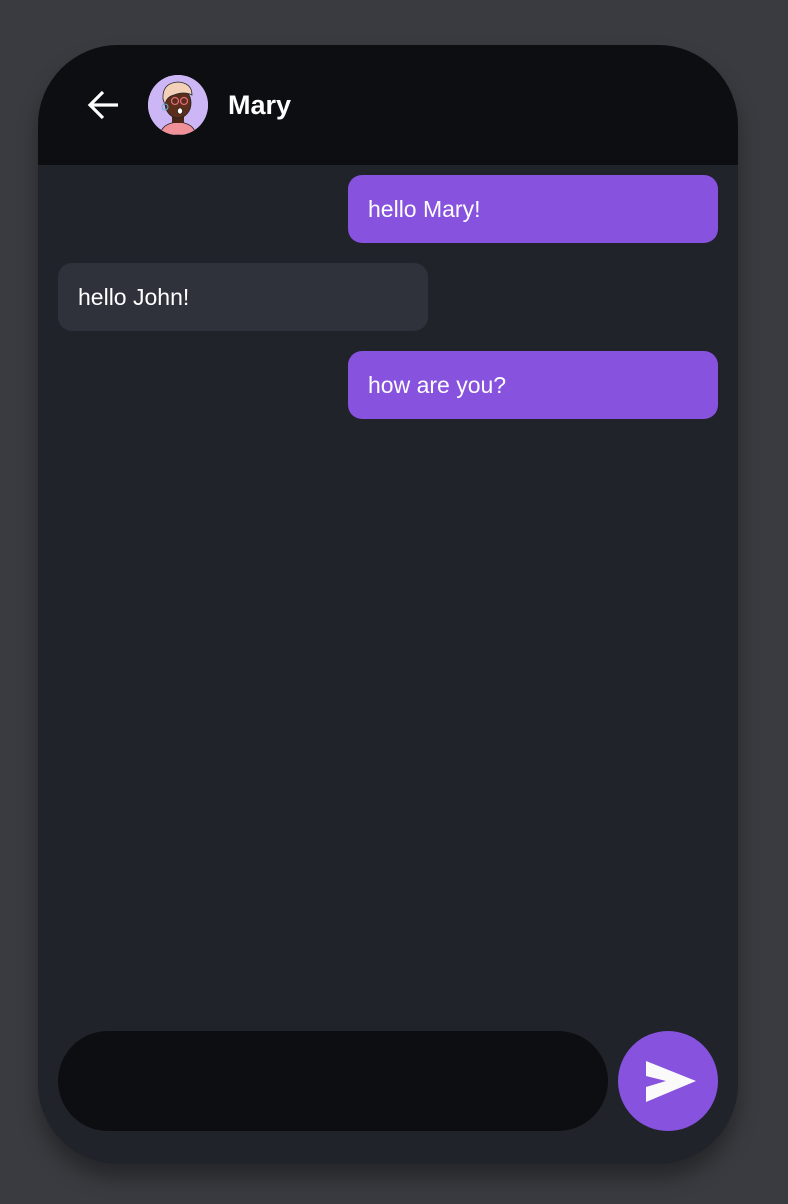 This screenshot has width=788, height=1204. I want to click on avatar, so click(178, 105).